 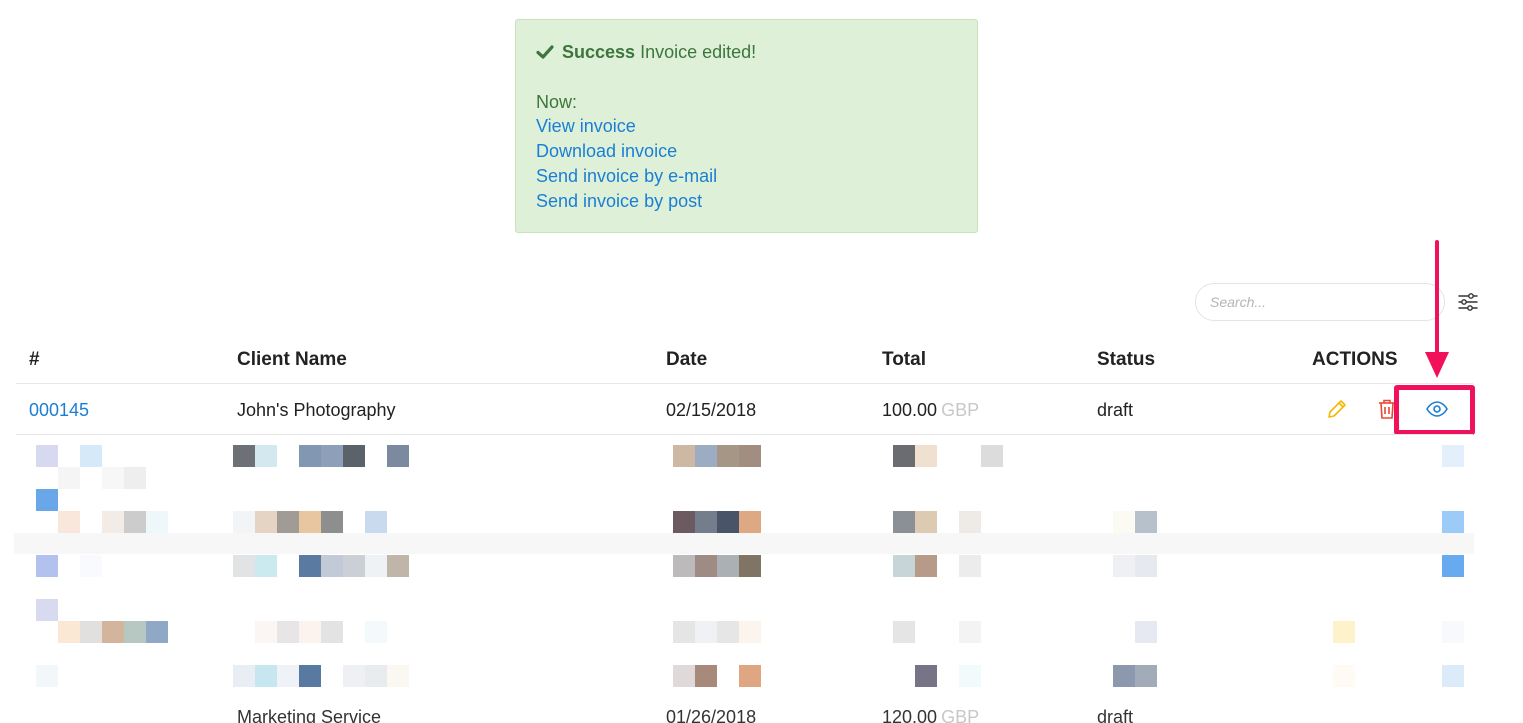 What do you see at coordinates (316, 410) in the screenshot?
I see `client-name: John's Photography` at bounding box center [316, 410].